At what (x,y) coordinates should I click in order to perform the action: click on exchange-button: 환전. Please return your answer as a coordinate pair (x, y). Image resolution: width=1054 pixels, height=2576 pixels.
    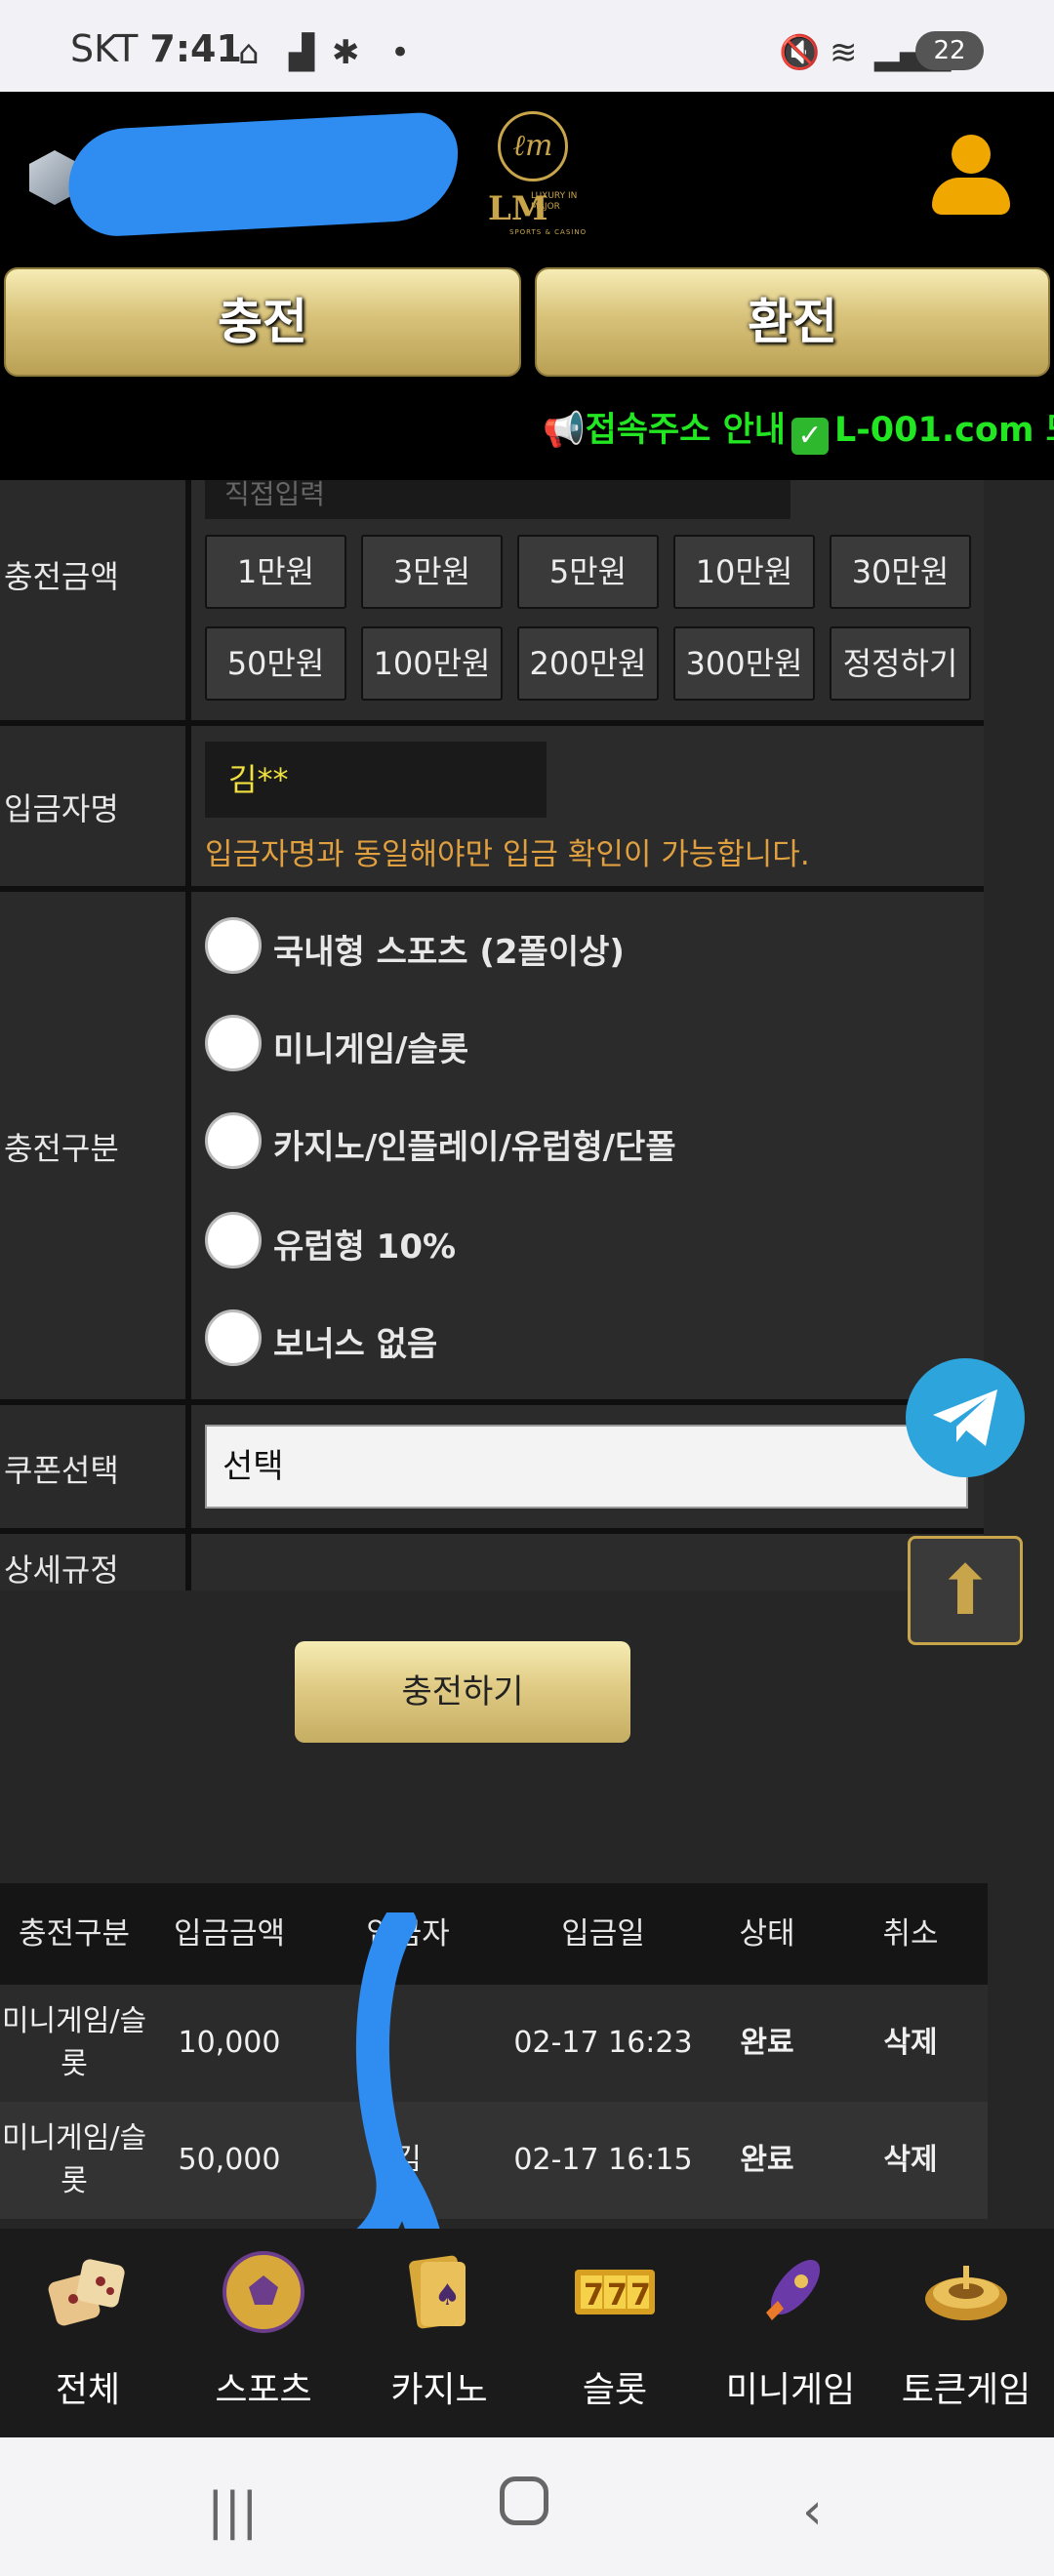
    Looking at the image, I should click on (792, 322).